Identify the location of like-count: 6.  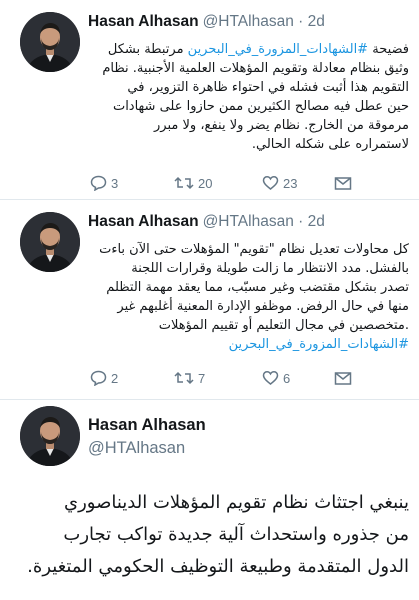
(287, 378).